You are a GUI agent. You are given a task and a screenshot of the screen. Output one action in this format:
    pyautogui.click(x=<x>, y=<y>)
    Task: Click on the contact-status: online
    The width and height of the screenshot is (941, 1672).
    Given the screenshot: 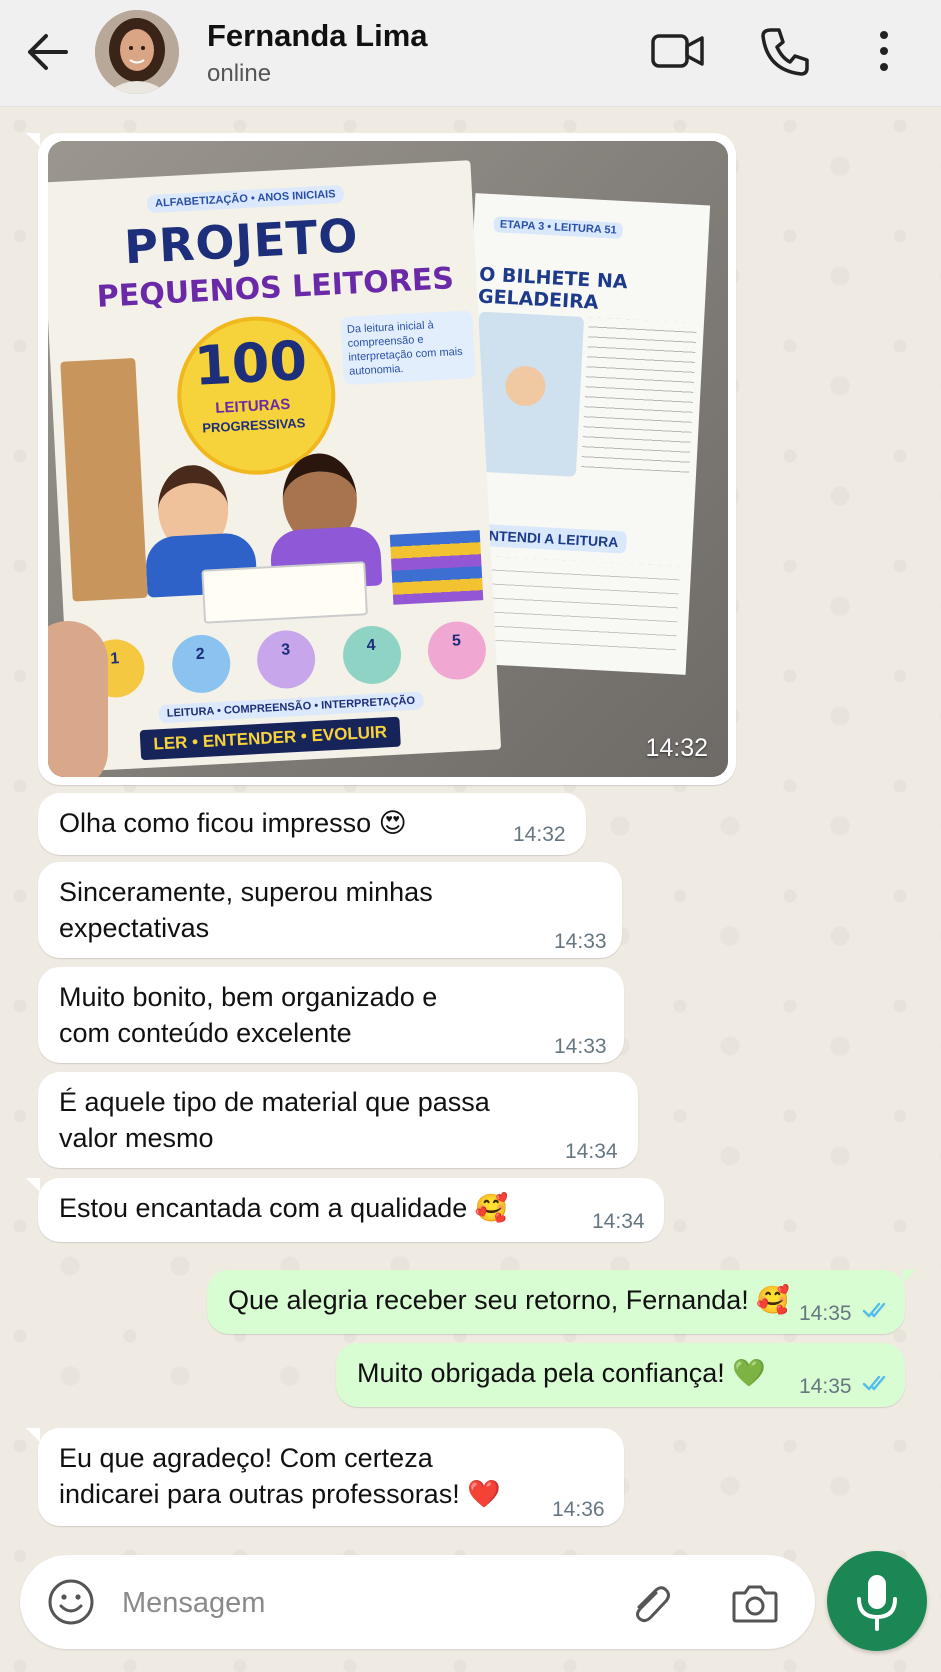 What is the action you would take?
    pyautogui.click(x=239, y=73)
    